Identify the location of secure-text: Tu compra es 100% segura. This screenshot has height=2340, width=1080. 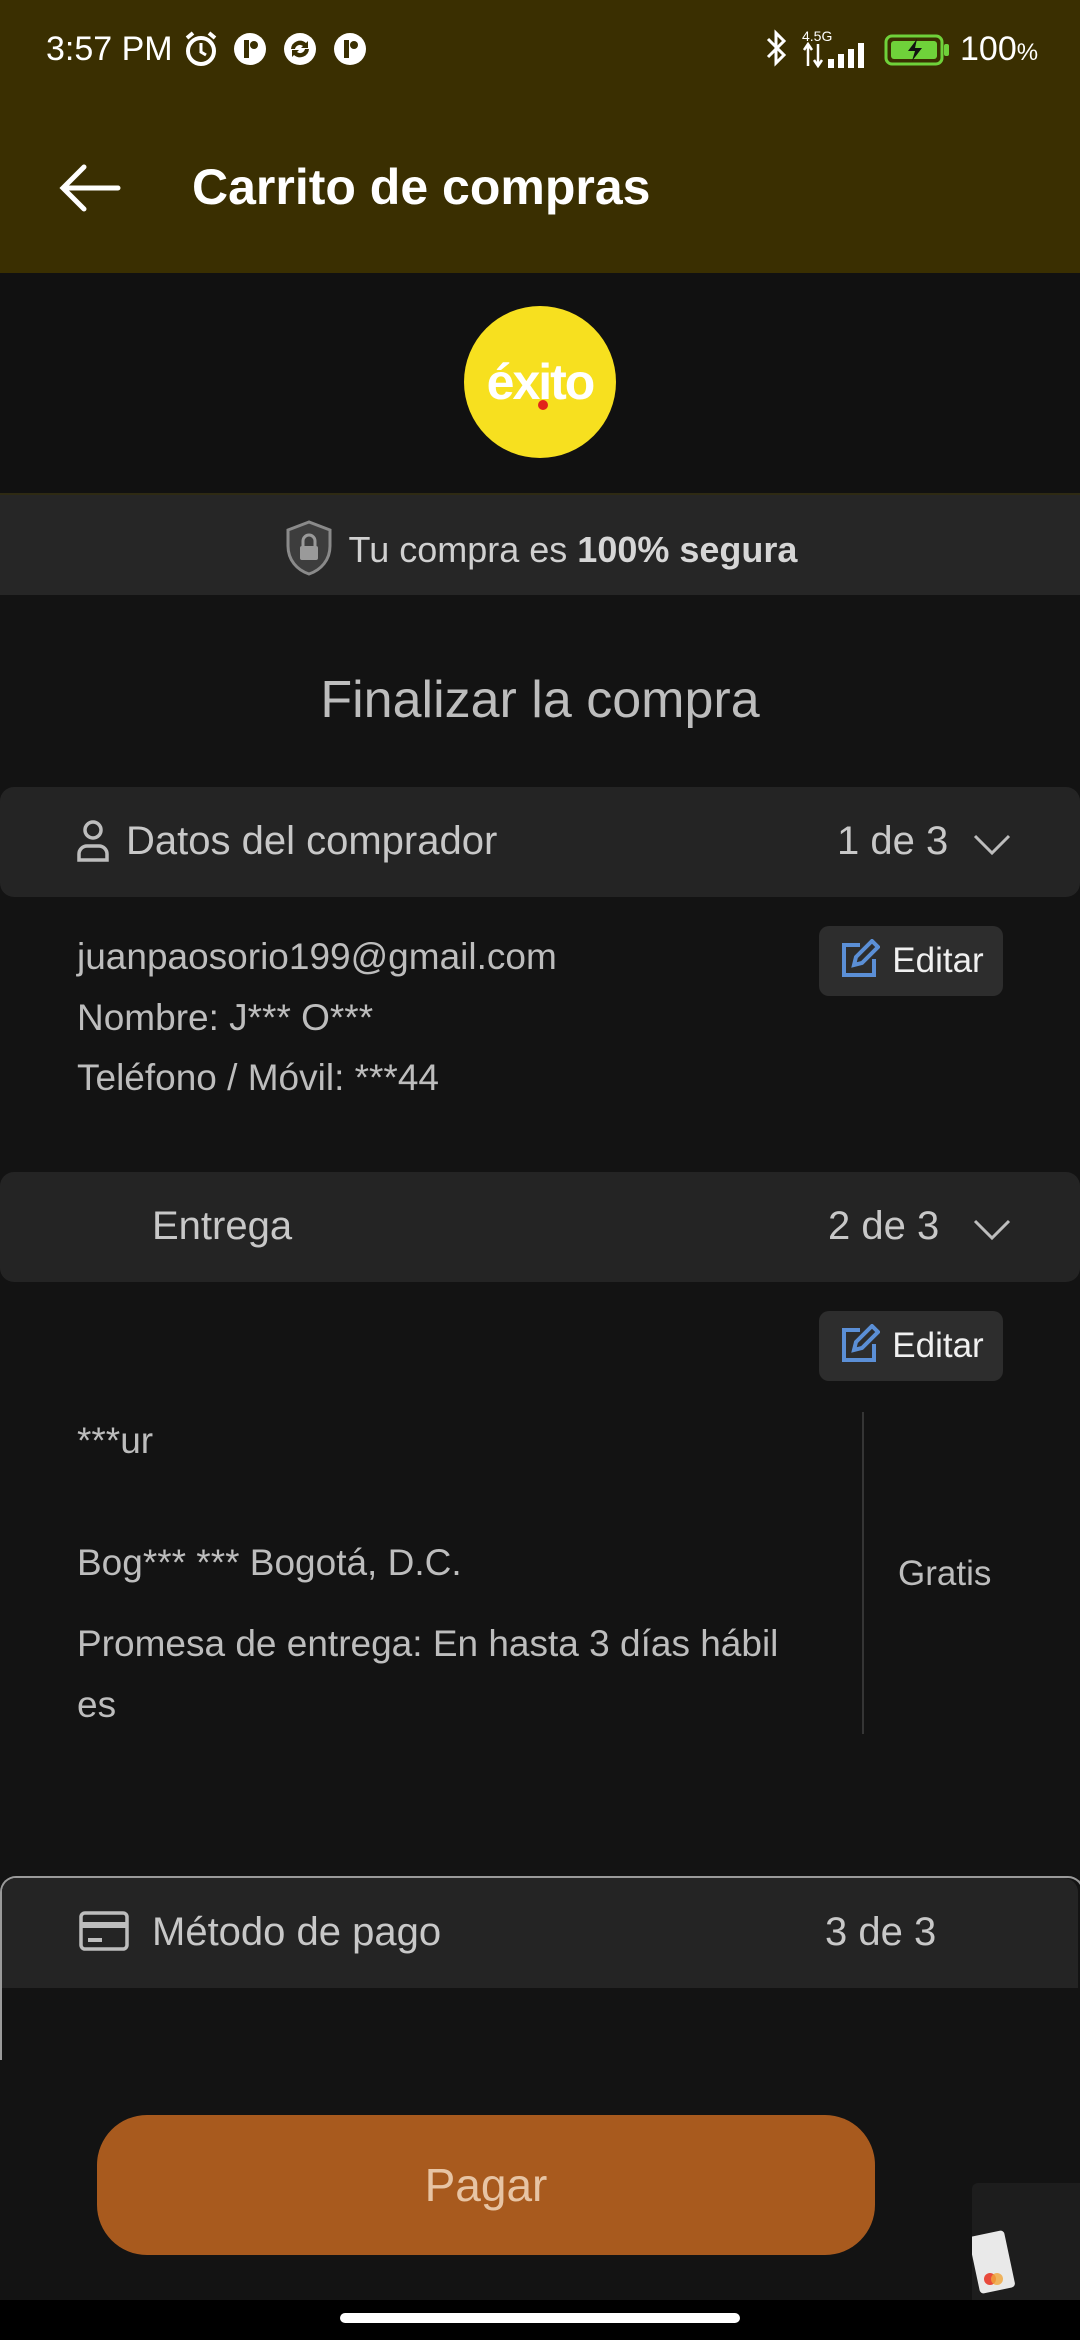
(573, 550).